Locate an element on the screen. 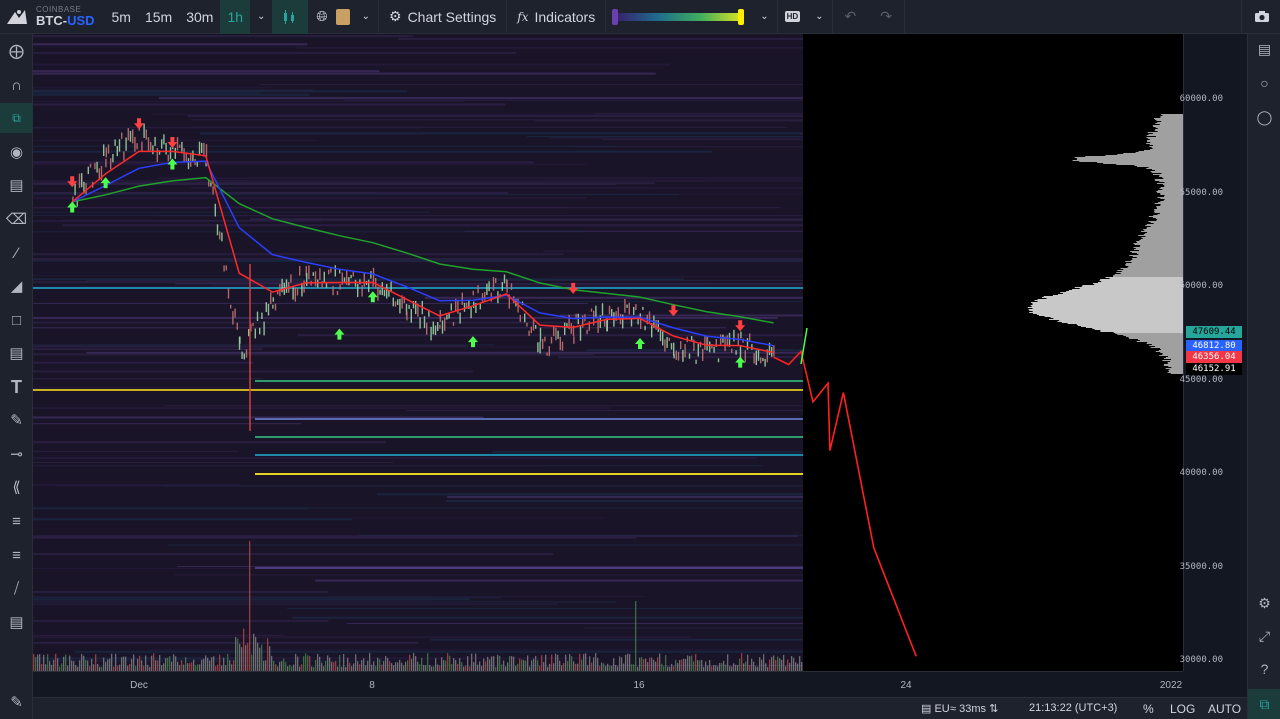 Image resolution: width=1280 pixels, height=719 pixels. redo-button: ↷ is located at coordinates (886, 17).